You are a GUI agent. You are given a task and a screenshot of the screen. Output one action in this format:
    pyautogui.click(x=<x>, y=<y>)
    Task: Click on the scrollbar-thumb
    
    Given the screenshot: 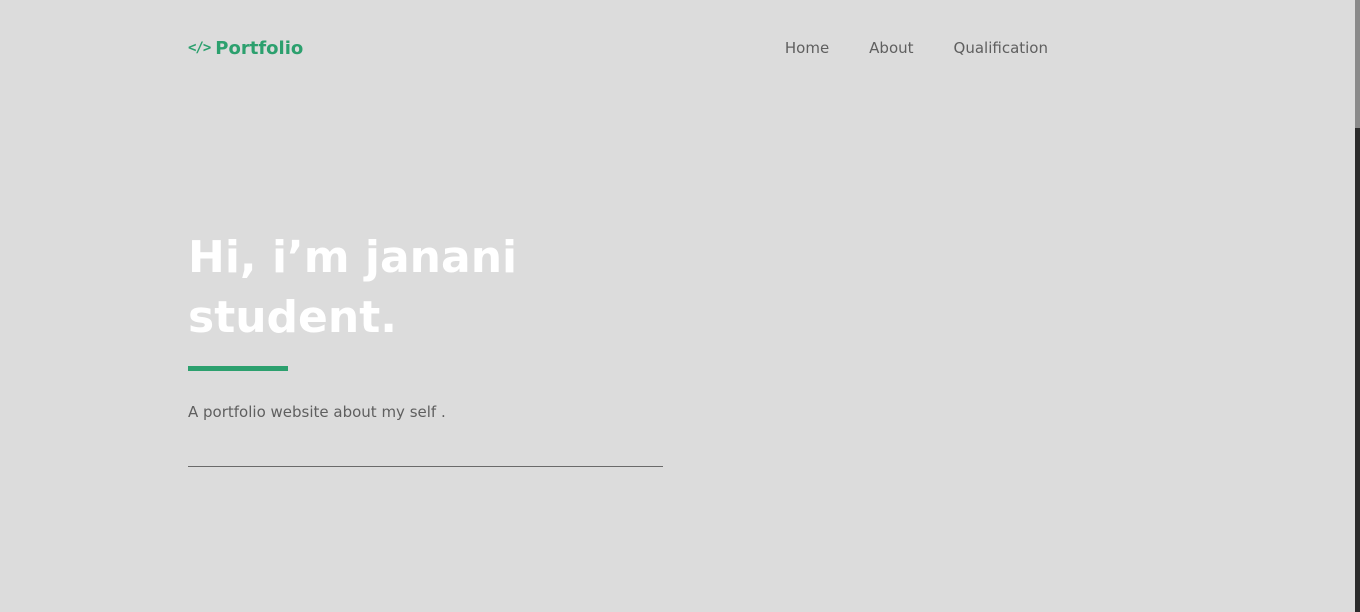 What is the action you would take?
    pyautogui.click(x=1357, y=64)
    